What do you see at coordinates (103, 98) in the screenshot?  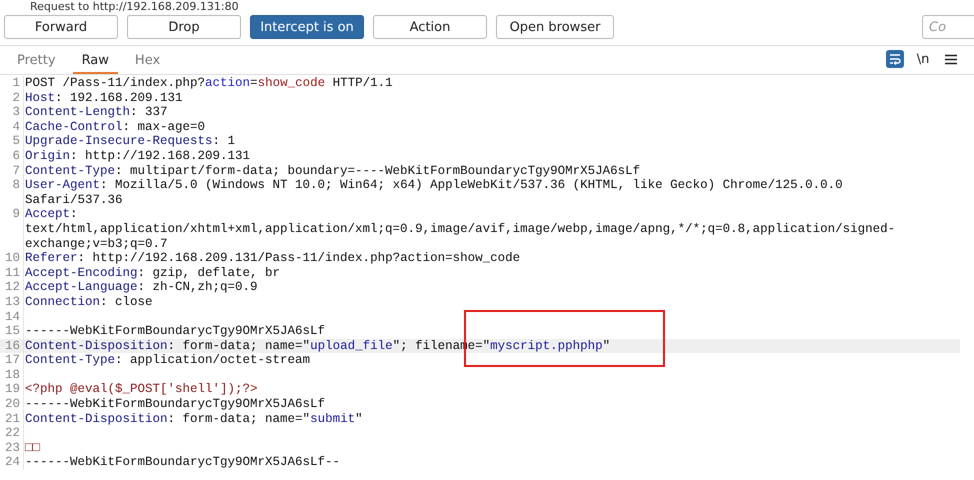 I see `code-line: Host: 192.168.209.131` at bounding box center [103, 98].